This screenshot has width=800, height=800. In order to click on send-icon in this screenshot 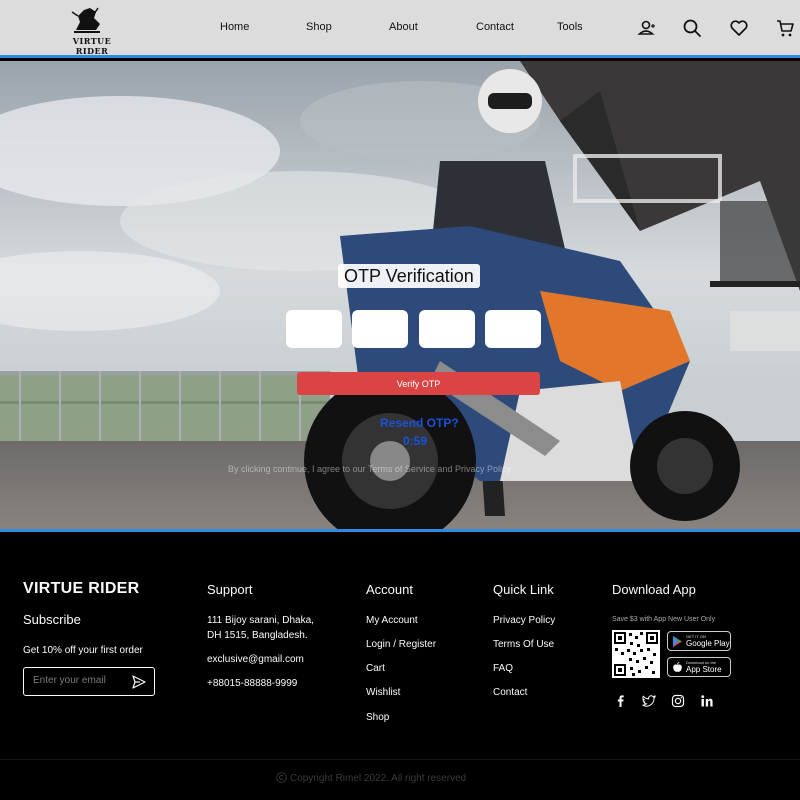, I will do `click(139, 682)`.